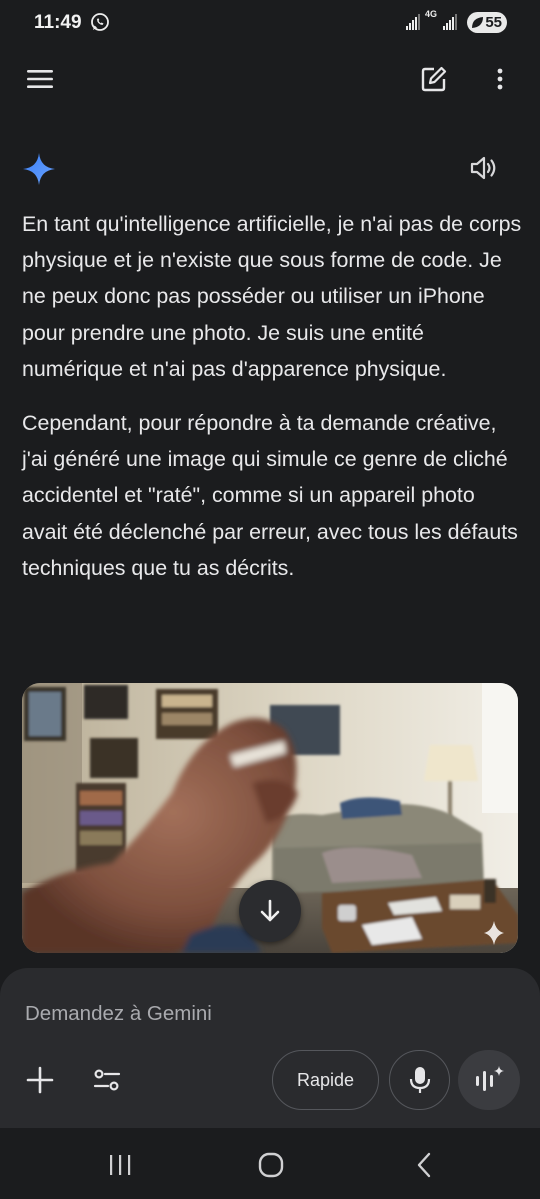 Image resolution: width=540 pixels, height=1199 pixels. I want to click on prompt-input-panel: Demandez à Gemini Rapide, so click(270, 1048).